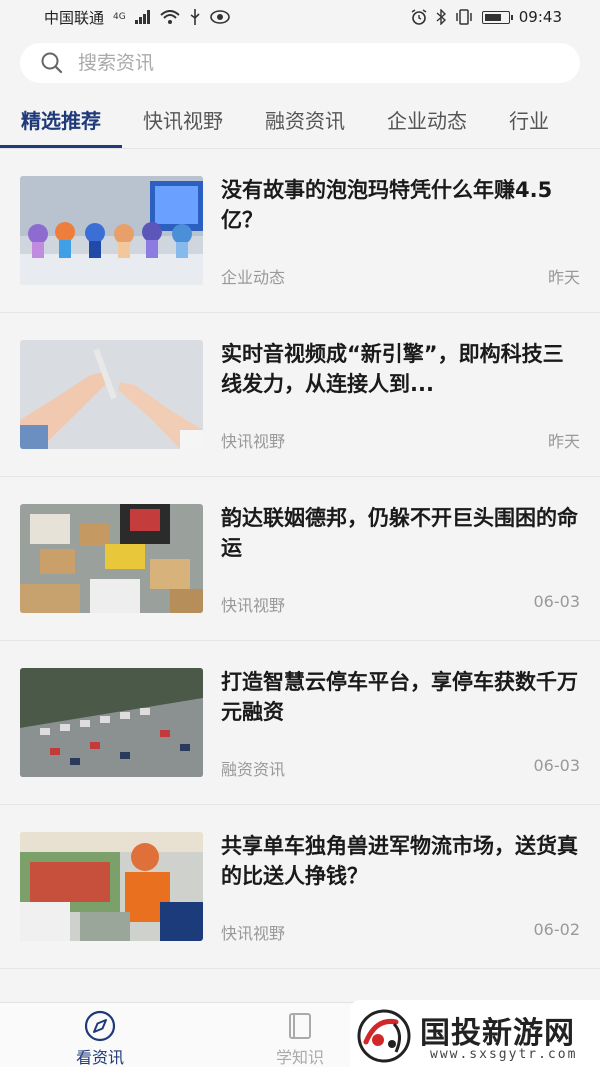 Image resolution: width=600 pixels, height=1067 pixels. Describe the element at coordinates (183, 121) in the screenshot. I see `tab-news-flash: 快讯视野` at that location.